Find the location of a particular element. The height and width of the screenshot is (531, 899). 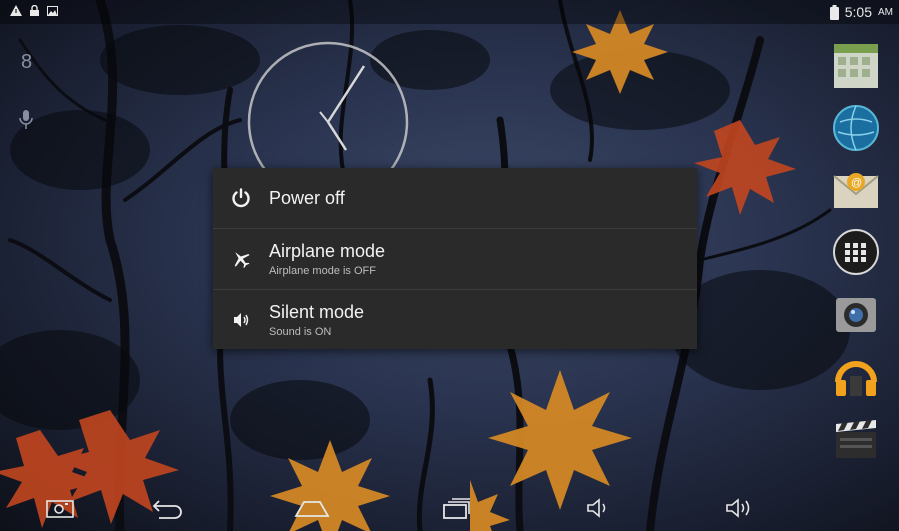

airplane-mode-item: Airplane mode Airplane mode is OFF is located at coordinates (455, 259).